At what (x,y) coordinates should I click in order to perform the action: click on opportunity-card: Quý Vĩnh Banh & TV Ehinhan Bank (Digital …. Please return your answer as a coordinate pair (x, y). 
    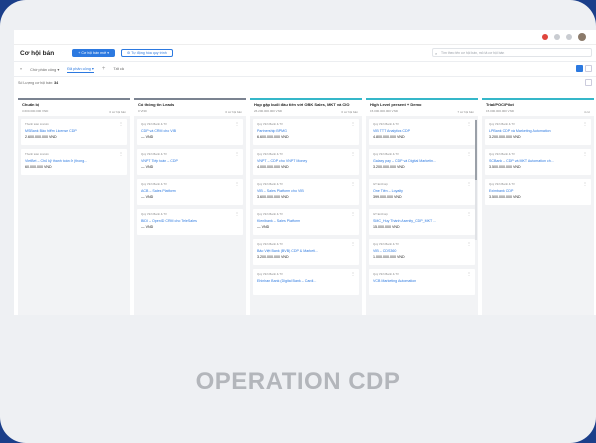
    Looking at the image, I should click on (306, 282).